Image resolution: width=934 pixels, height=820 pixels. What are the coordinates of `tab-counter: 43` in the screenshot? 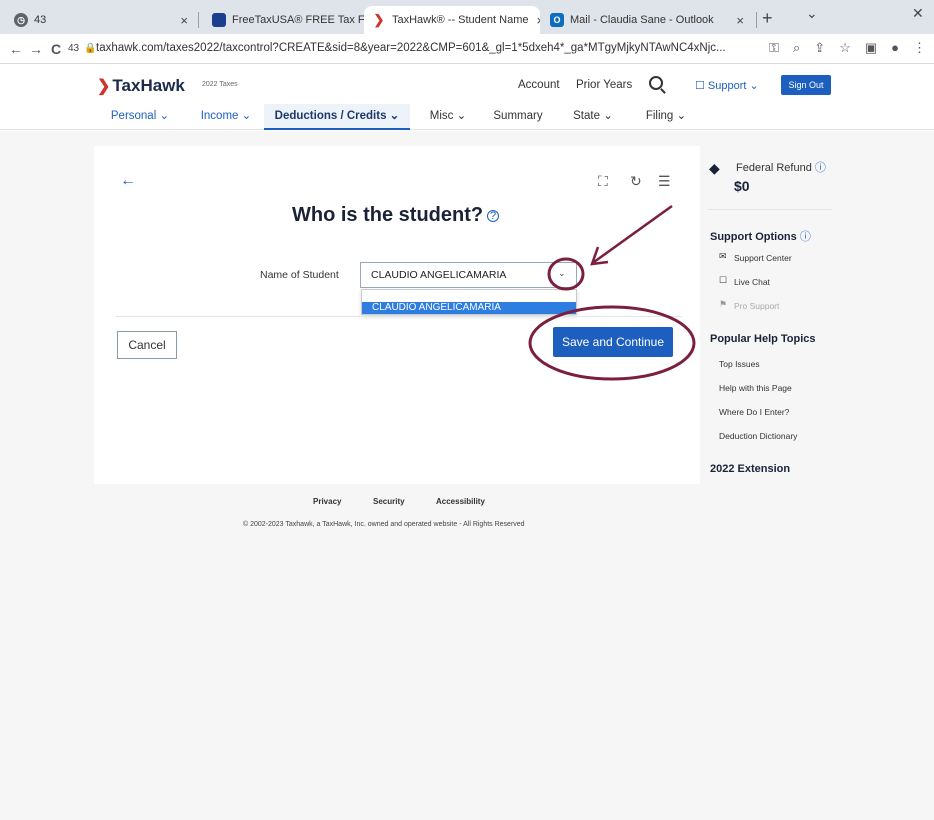 It's located at (74, 48).